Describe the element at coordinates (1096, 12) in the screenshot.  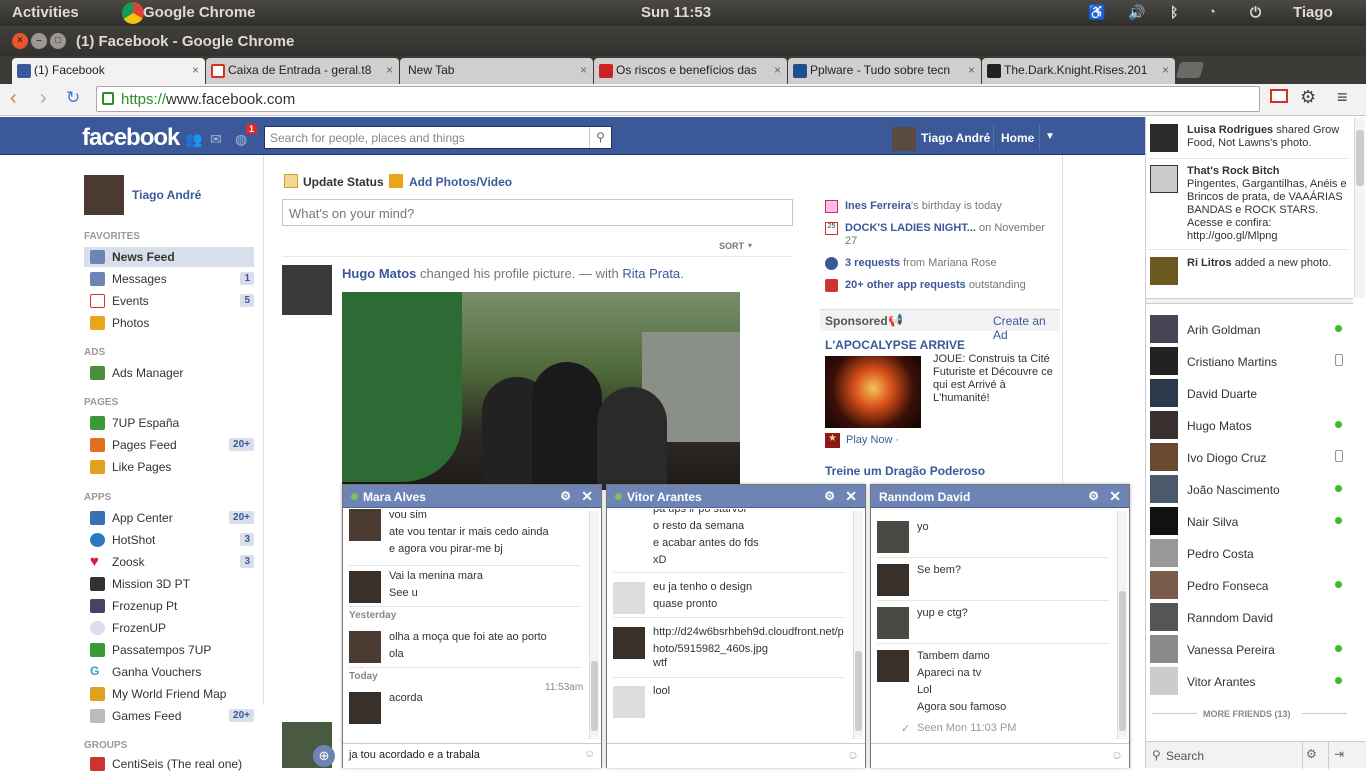
I see `accessibility-icon: ♿` at that location.